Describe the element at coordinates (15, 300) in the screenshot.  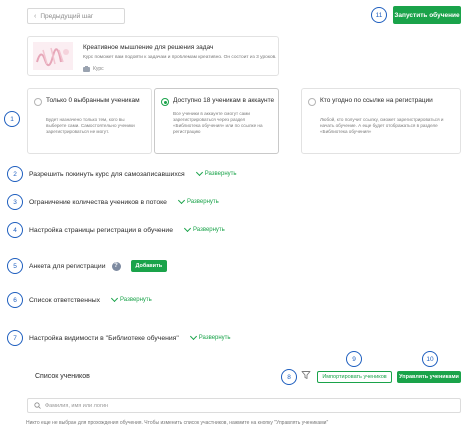
I see `callout-badge-6: 6` at that location.